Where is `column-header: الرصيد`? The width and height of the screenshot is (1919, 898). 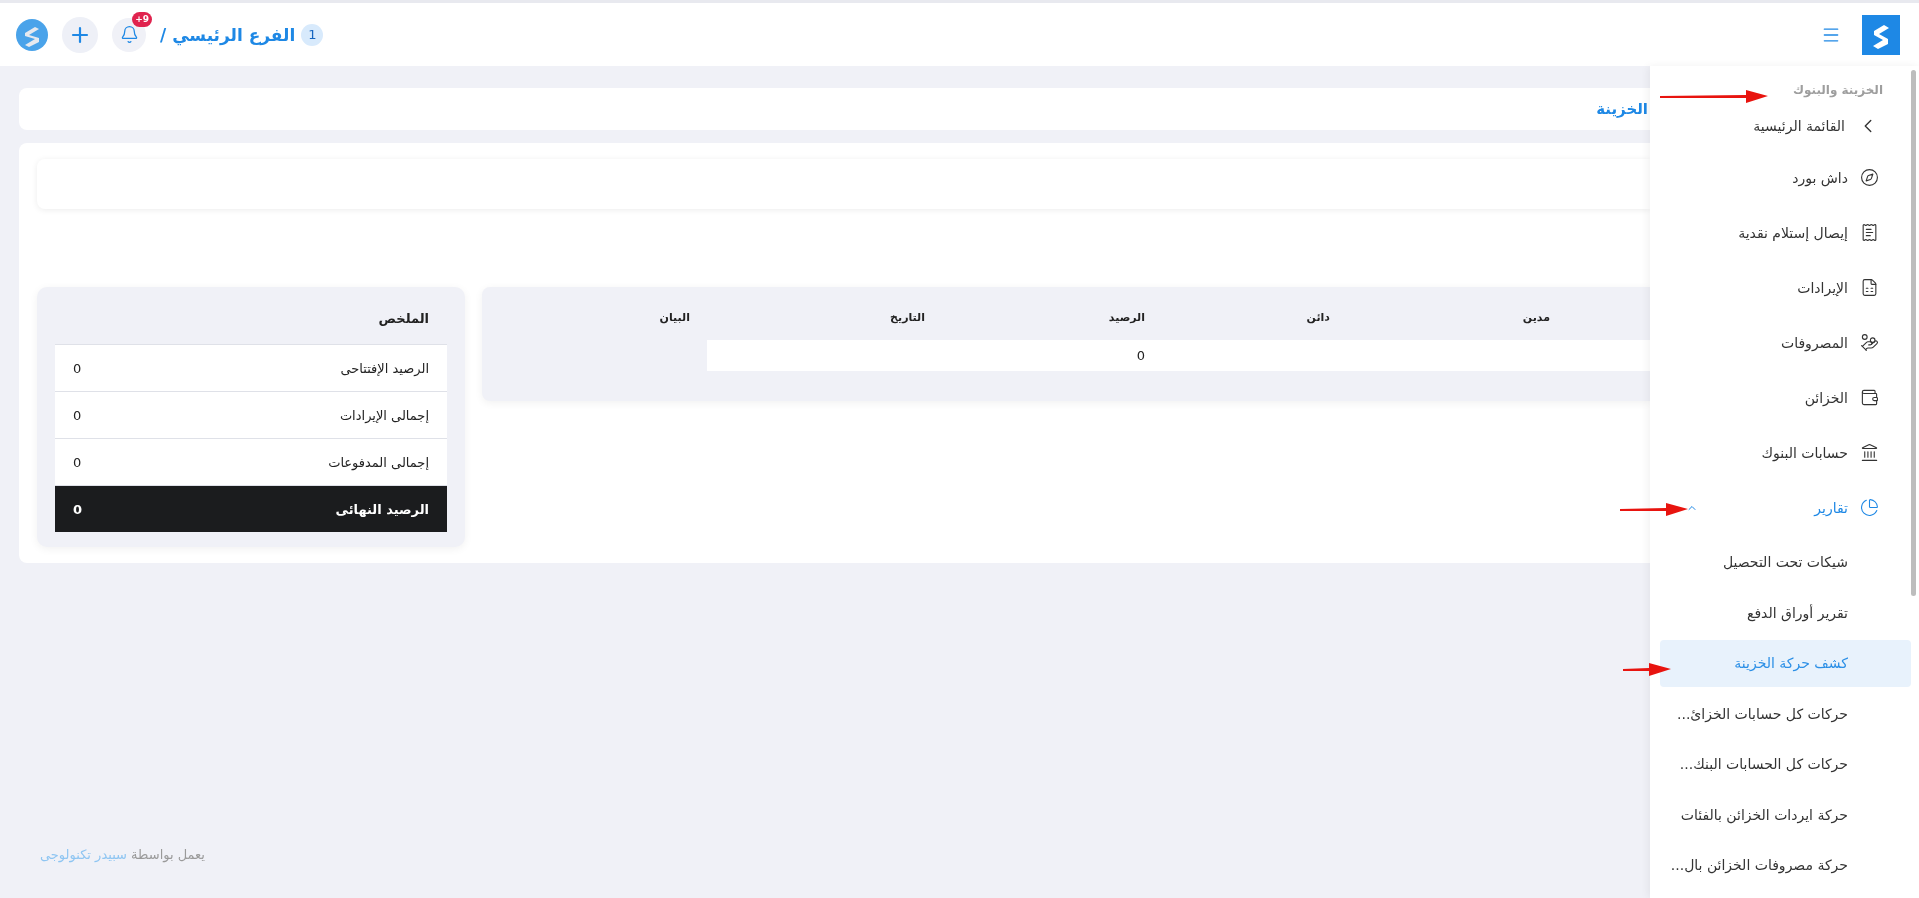
column-header: الرصيد is located at coordinates (1126, 317).